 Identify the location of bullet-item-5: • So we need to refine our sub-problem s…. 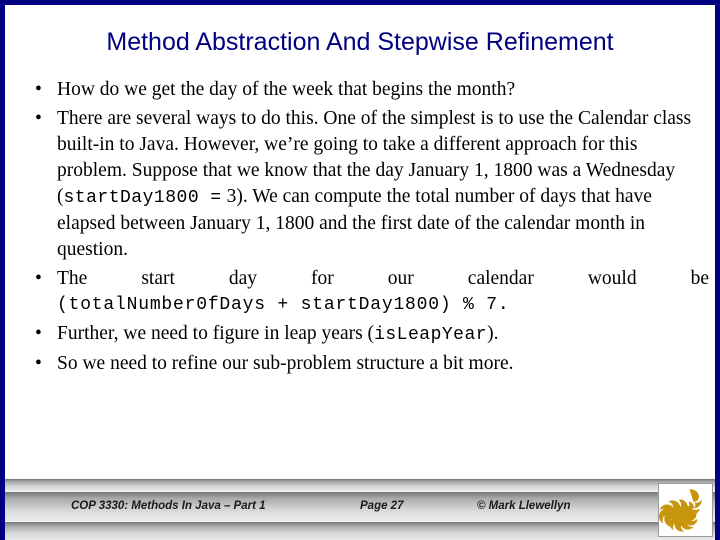
(364, 364).